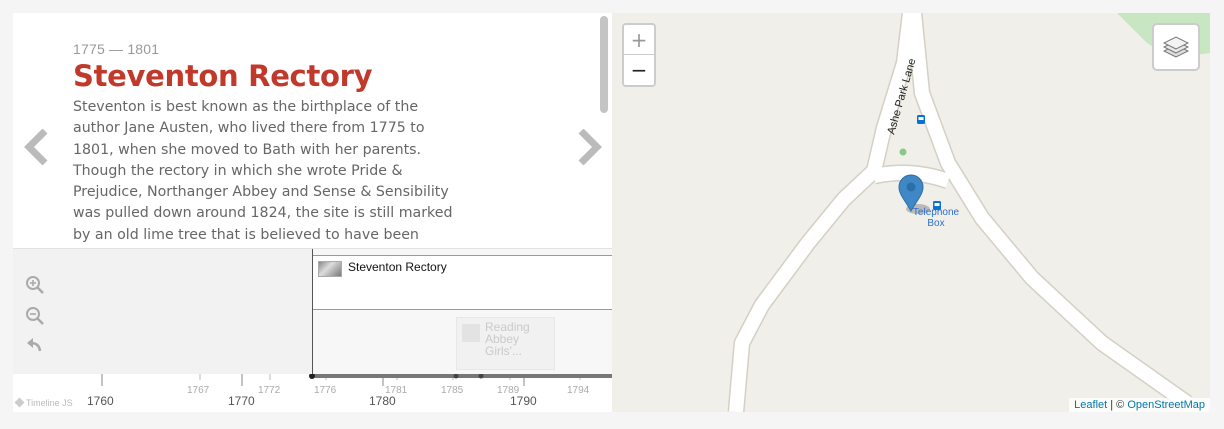  What do you see at coordinates (223, 76) in the screenshot?
I see `slide-title: Steventon Rectory` at bounding box center [223, 76].